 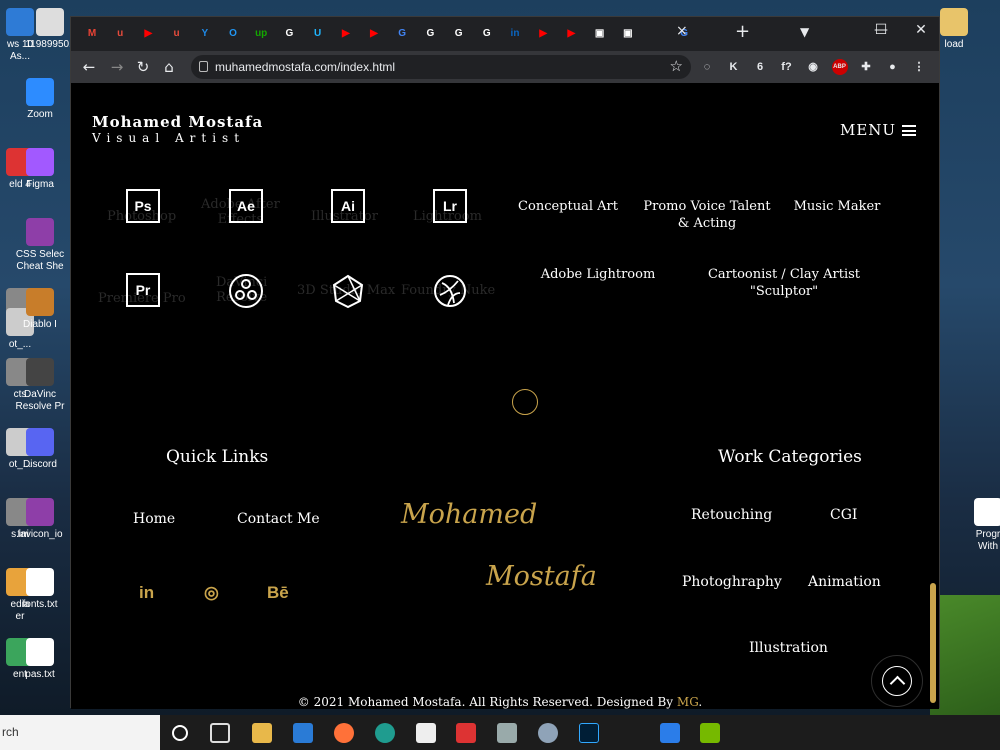 I want to click on url-text: muhamedmostafa.com/index.html, so click(x=305, y=67).